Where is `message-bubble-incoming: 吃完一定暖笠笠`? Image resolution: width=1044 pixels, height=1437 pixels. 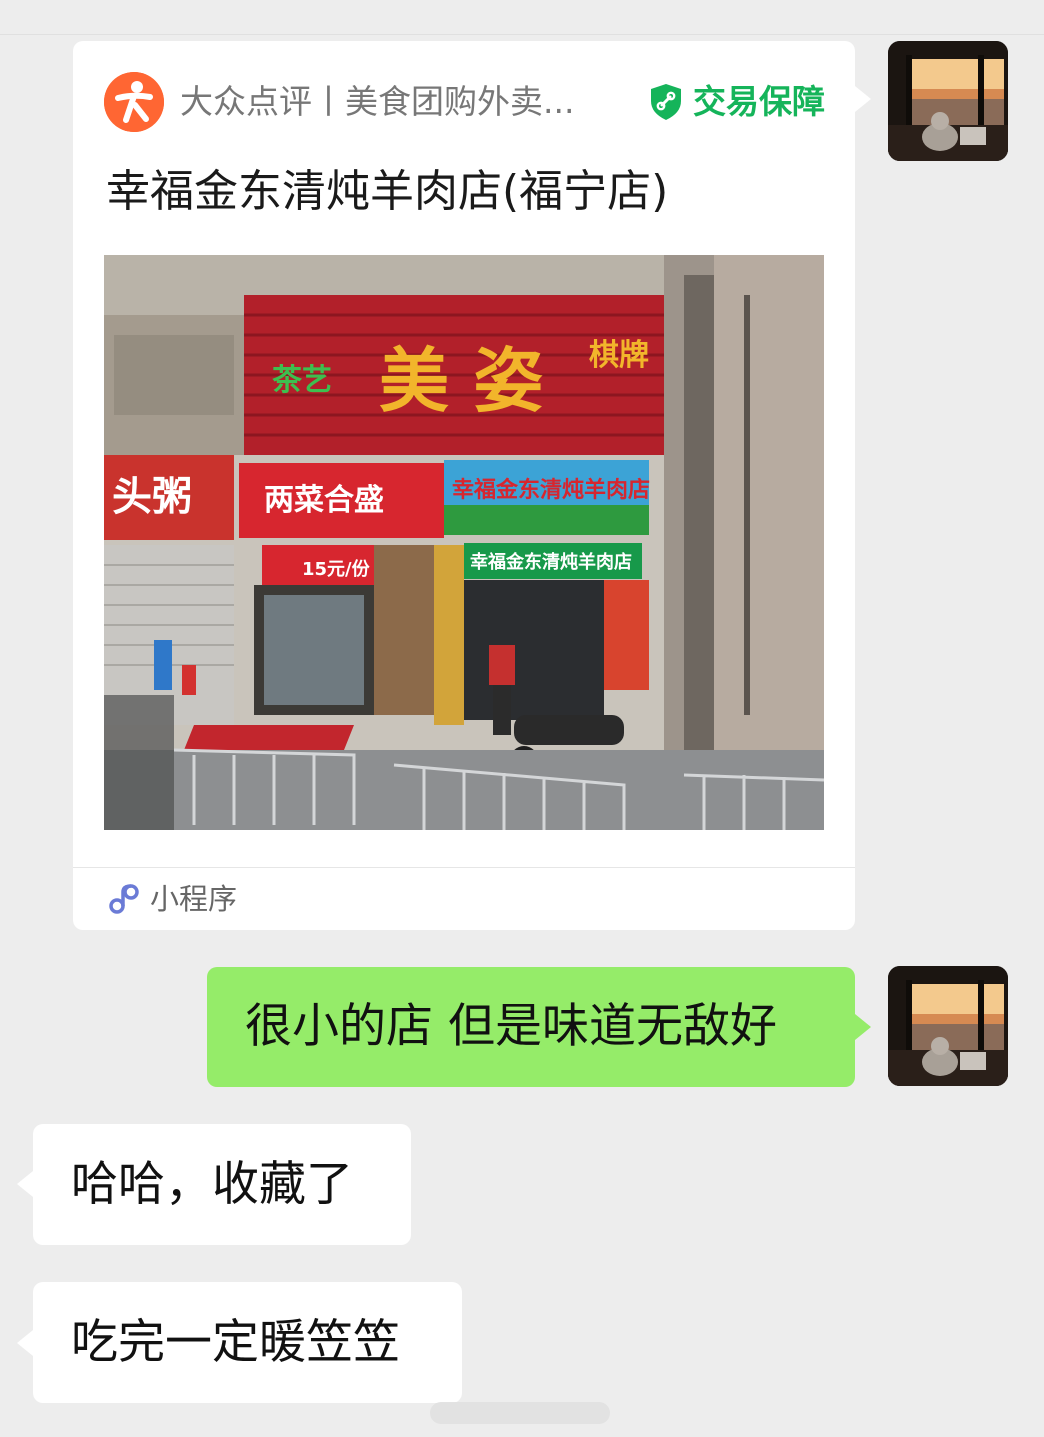
message-bubble-incoming: 吃完一定暖笠笠 is located at coordinates (247, 1342).